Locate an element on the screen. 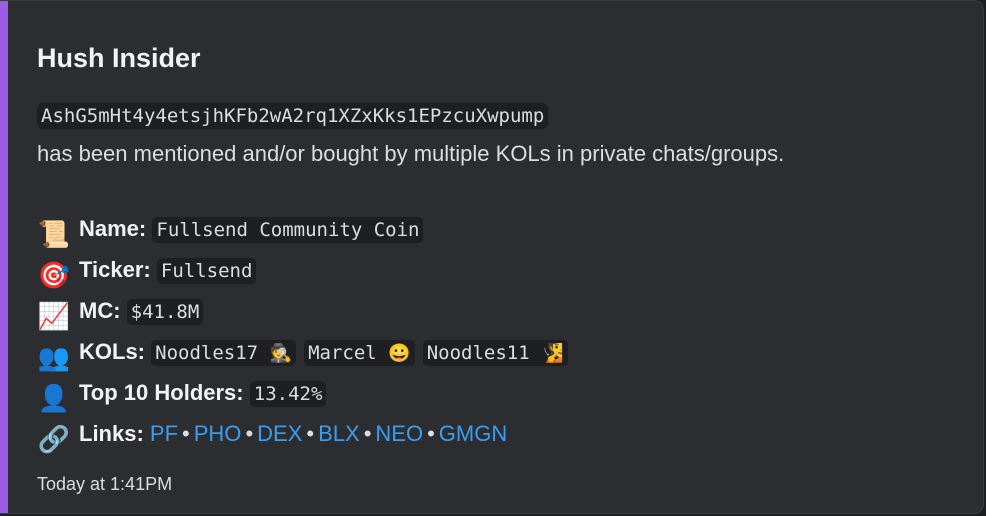 Image resolution: width=986 pixels, height=516 pixels. link-pf: PF is located at coordinates (164, 433).